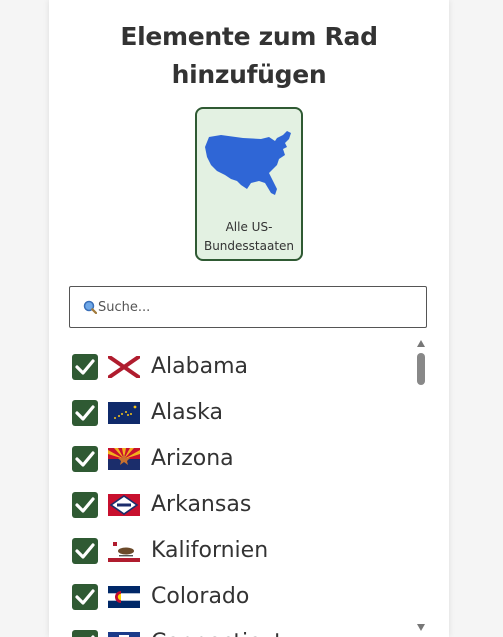 The width and height of the screenshot is (503, 637). I want to click on list-item: Colorado, so click(242, 590).